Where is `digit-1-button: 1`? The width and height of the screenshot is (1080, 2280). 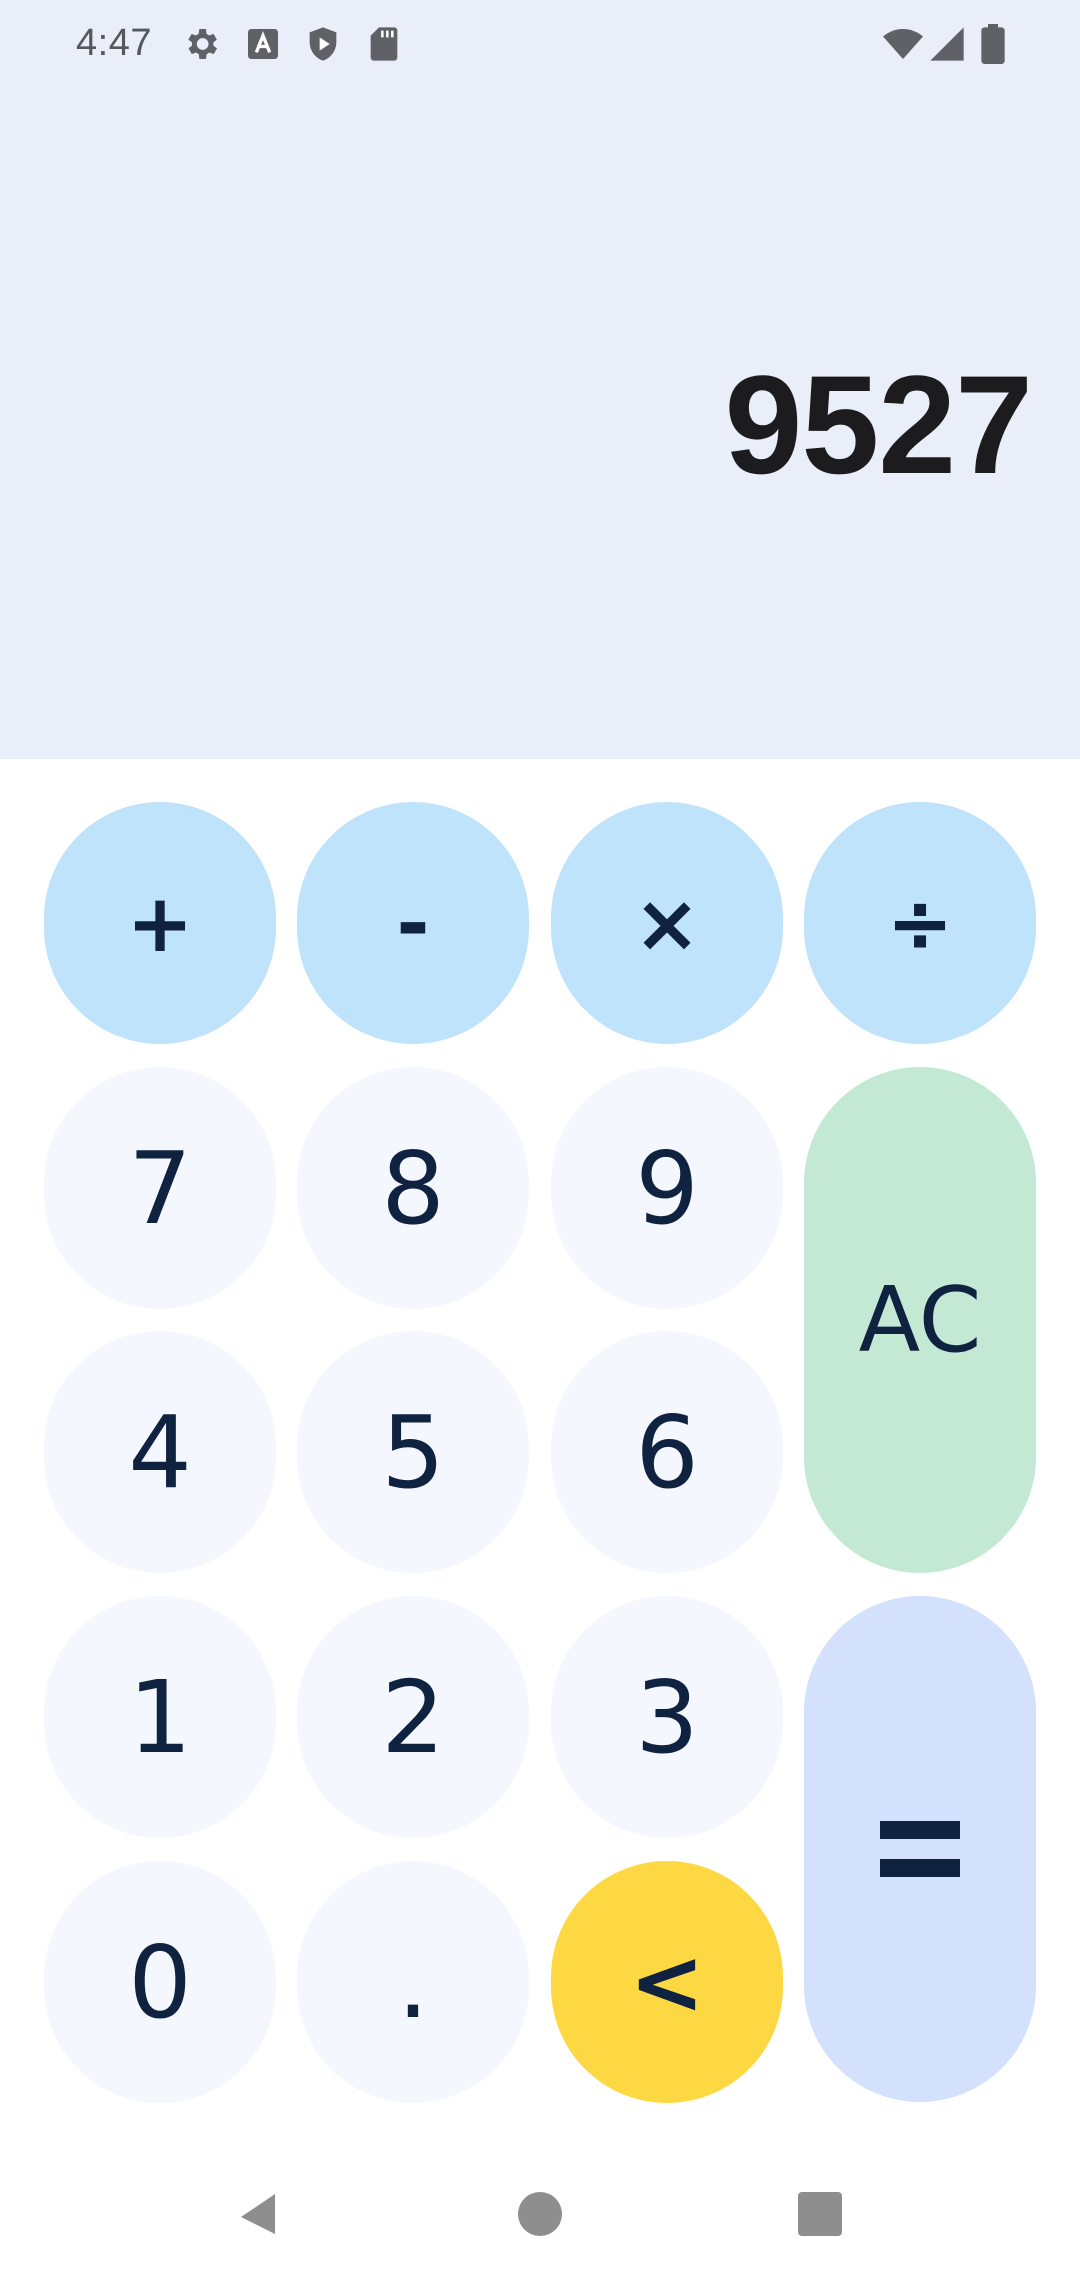
digit-1-button: 1 is located at coordinates (160, 1717).